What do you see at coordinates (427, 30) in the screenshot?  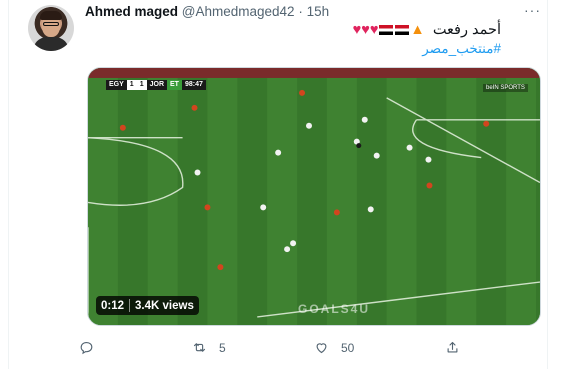 I see `tweet-text: أحمد رفعت ♥♥♥ ▲` at bounding box center [427, 30].